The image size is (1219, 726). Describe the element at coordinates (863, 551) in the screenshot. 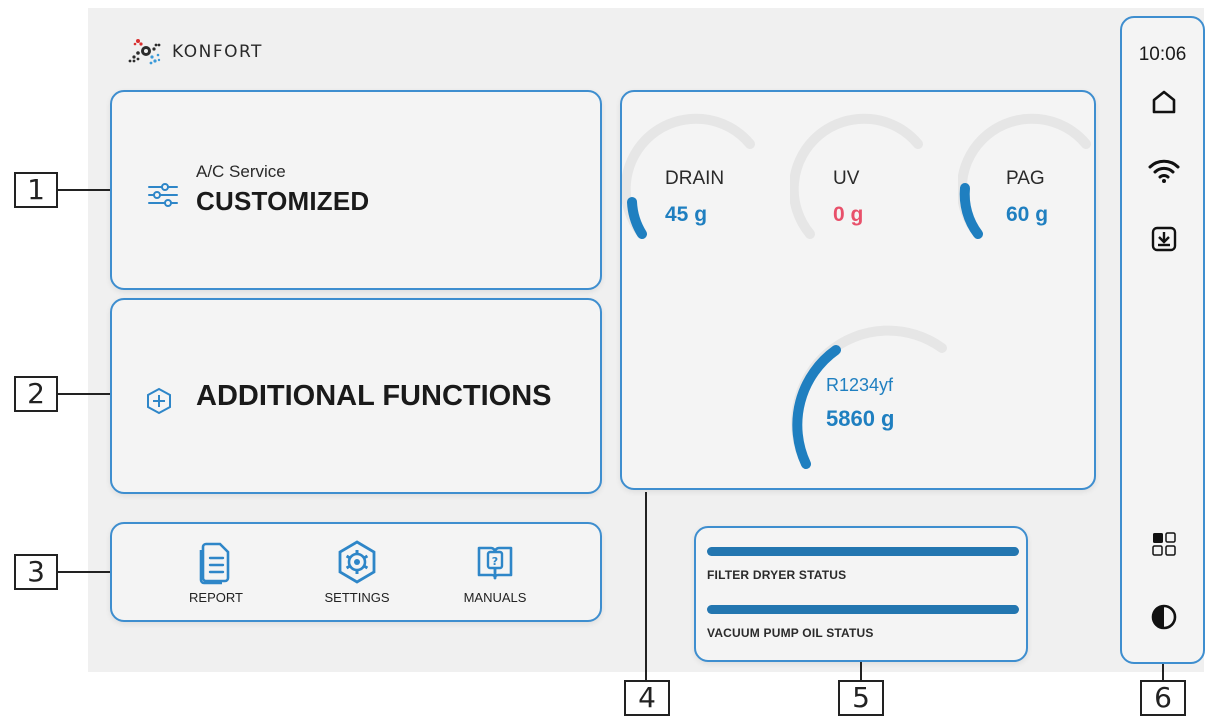

I see `filter-dryer-status-bar` at that location.